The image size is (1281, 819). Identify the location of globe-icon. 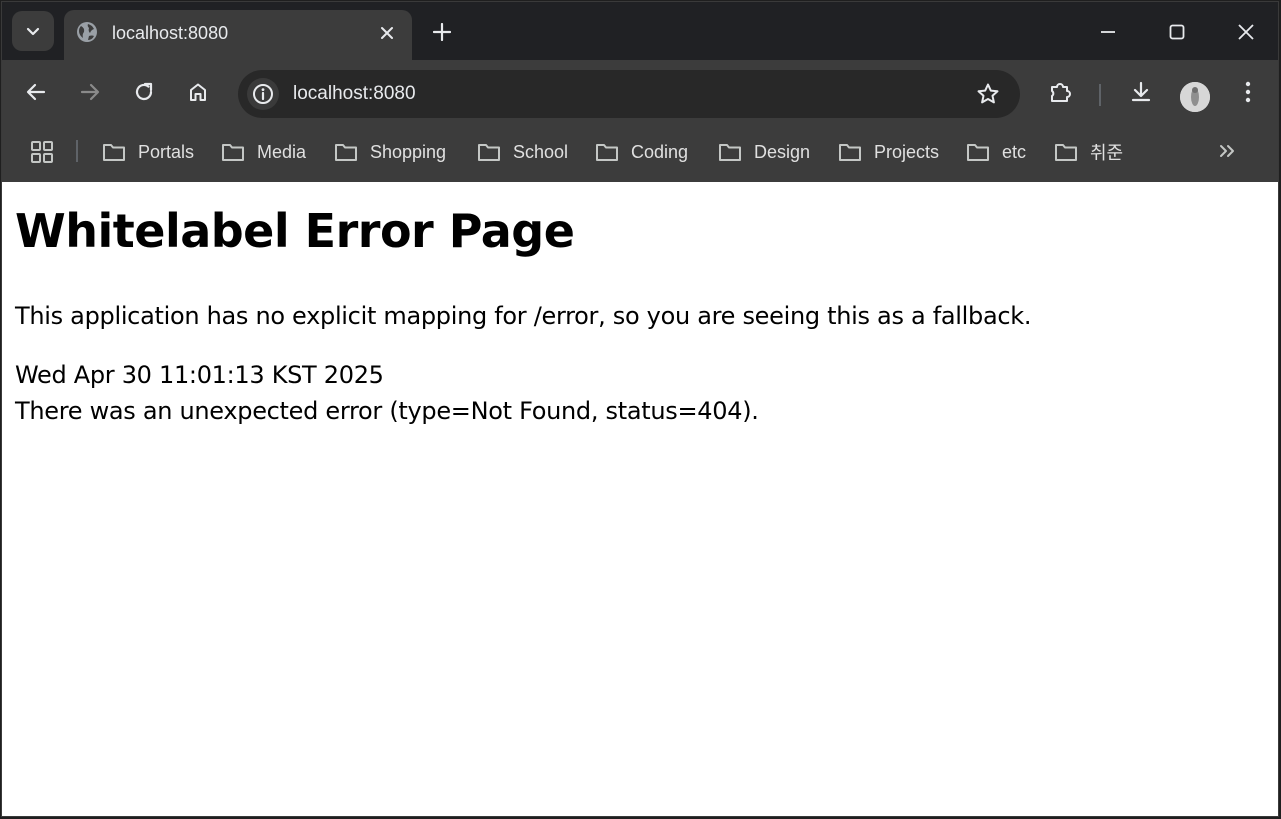
(87, 32).